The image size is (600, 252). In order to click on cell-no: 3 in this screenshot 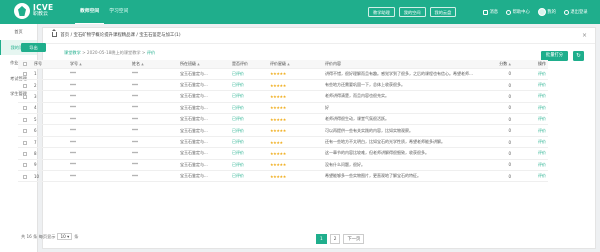, I will do `click(50, 96)`.